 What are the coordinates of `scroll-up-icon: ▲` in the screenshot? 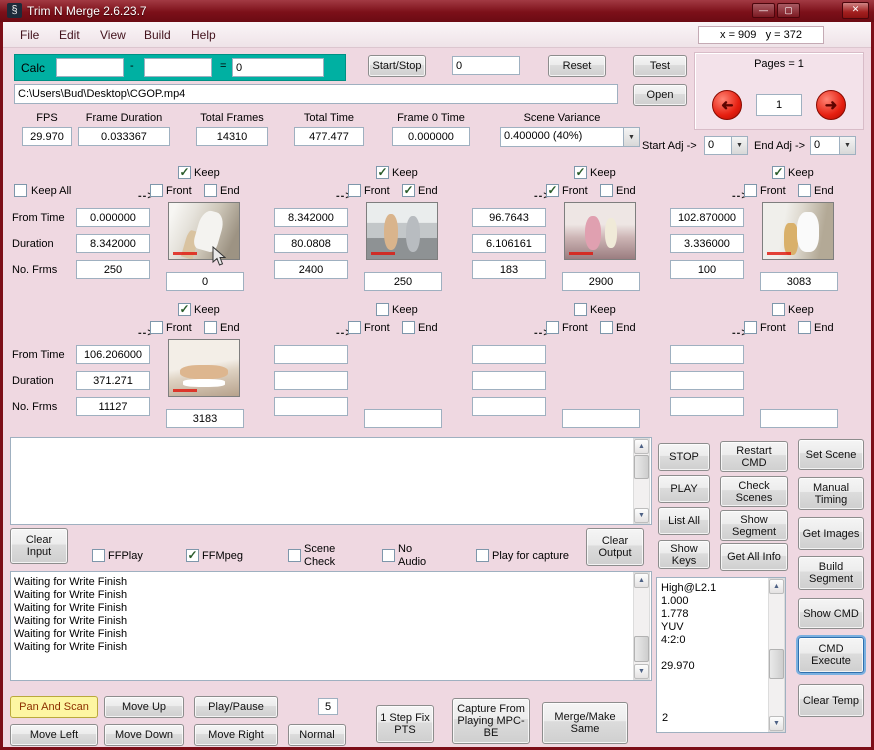 It's located at (641, 580).